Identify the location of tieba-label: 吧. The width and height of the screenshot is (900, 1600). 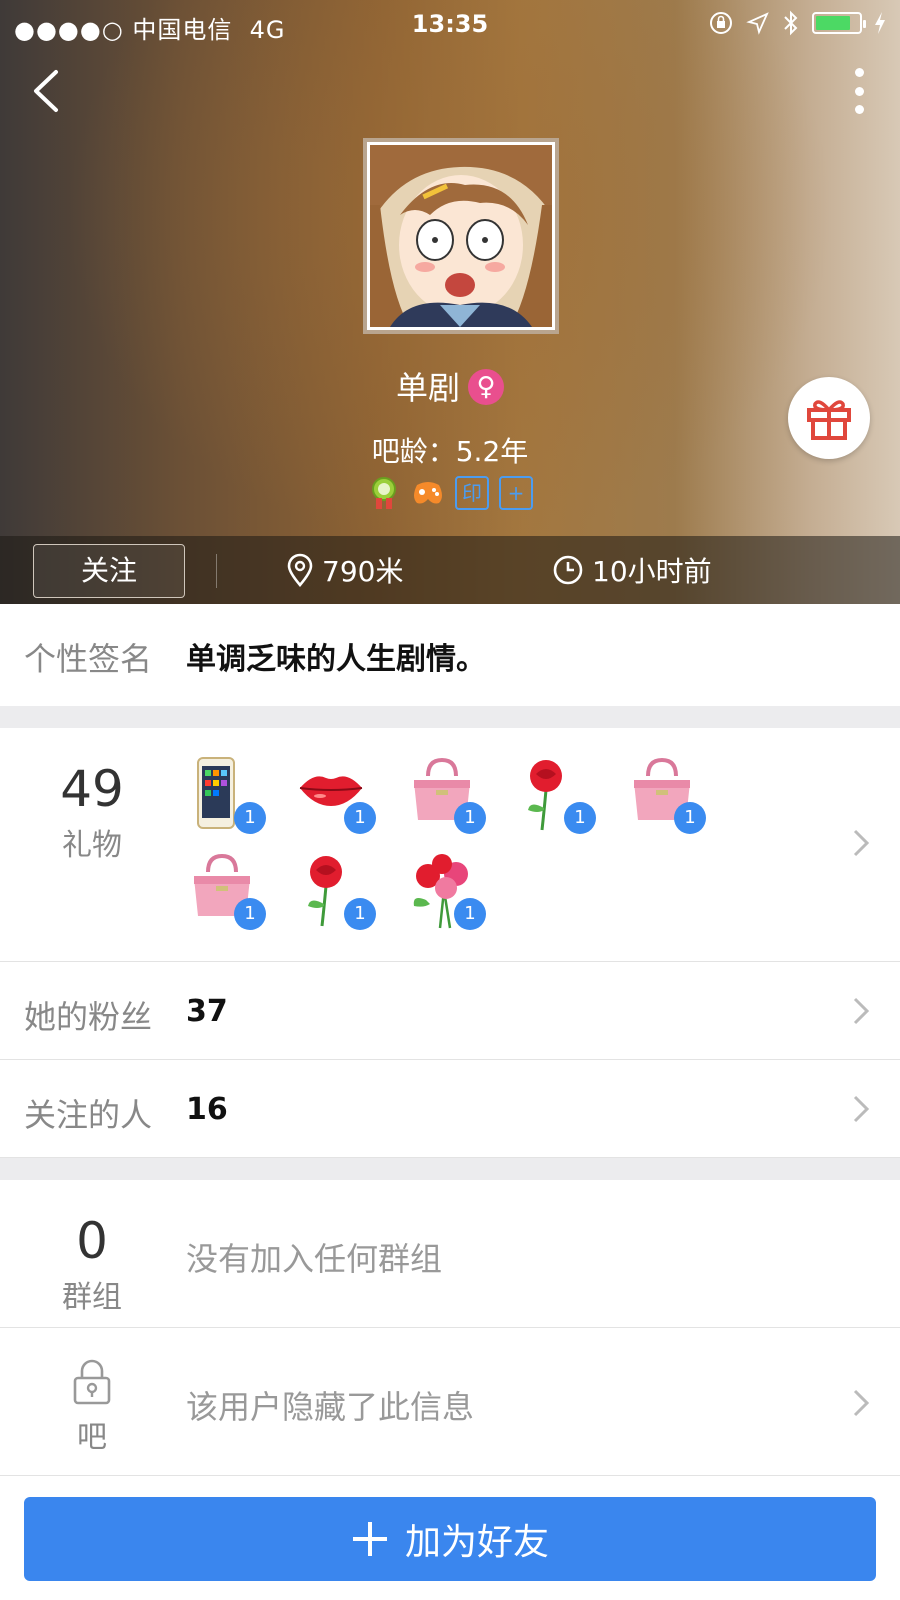
(92, 1437).